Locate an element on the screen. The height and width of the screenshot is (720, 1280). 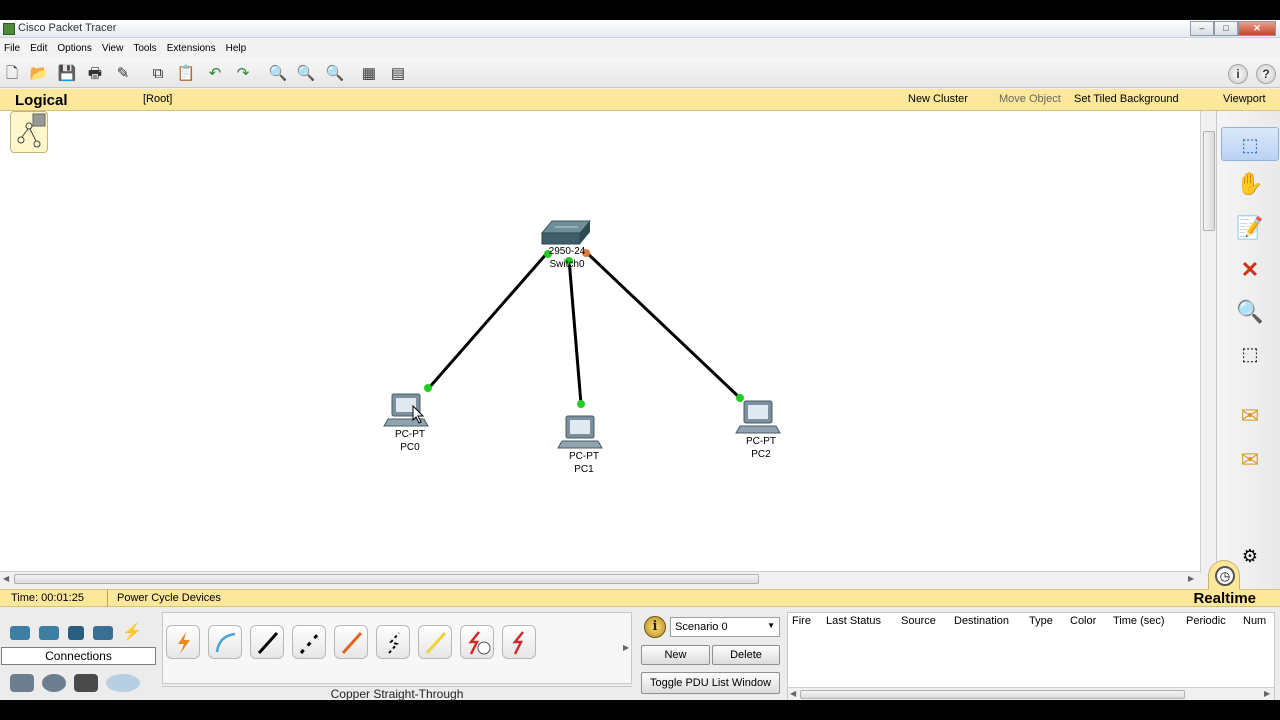
selected-cable-label: Copper Straight-Through is located at coordinates (397, 693).